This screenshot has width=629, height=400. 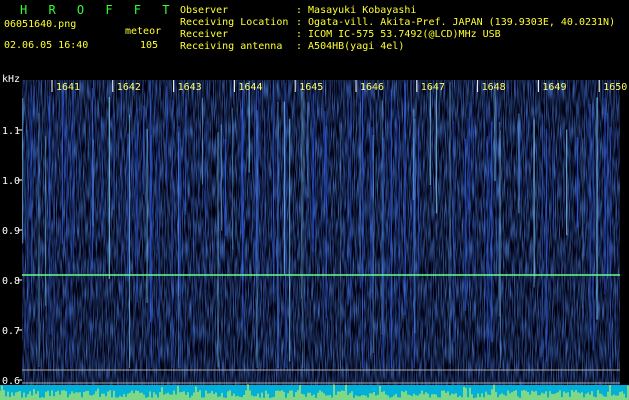 I want to click on y-tick-label: 0.8, so click(x=11, y=281).